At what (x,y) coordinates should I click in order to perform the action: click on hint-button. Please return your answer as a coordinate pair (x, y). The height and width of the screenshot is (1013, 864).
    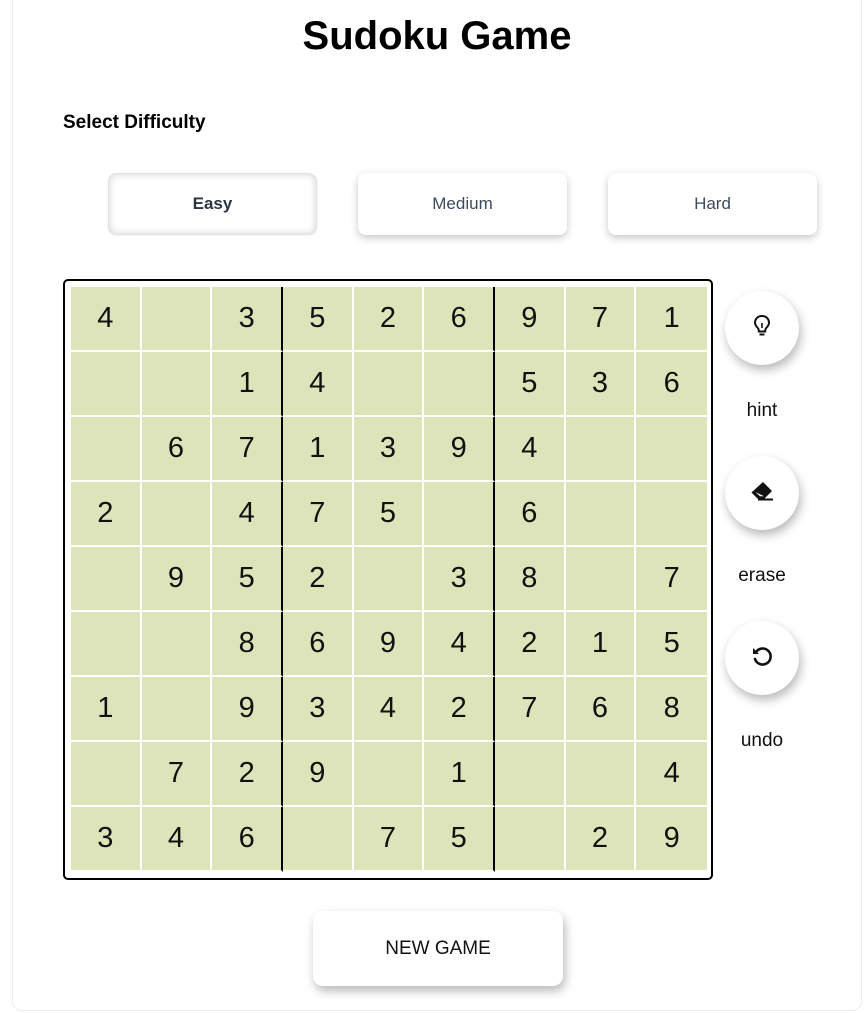
    Looking at the image, I should click on (762, 328).